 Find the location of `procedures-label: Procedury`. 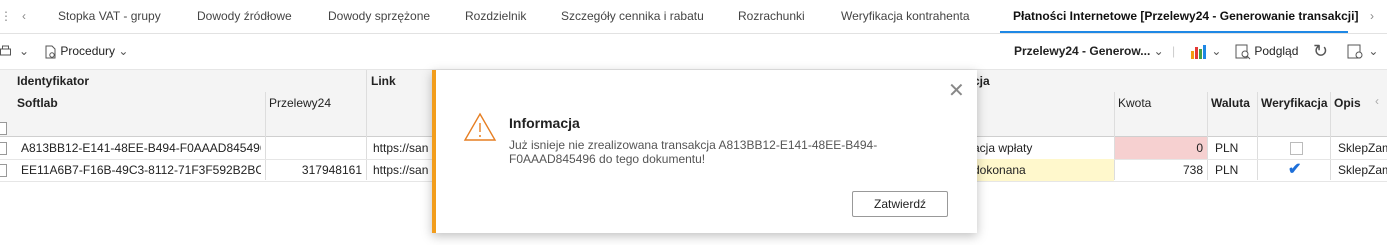

procedures-label: Procedury is located at coordinates (88, 51).